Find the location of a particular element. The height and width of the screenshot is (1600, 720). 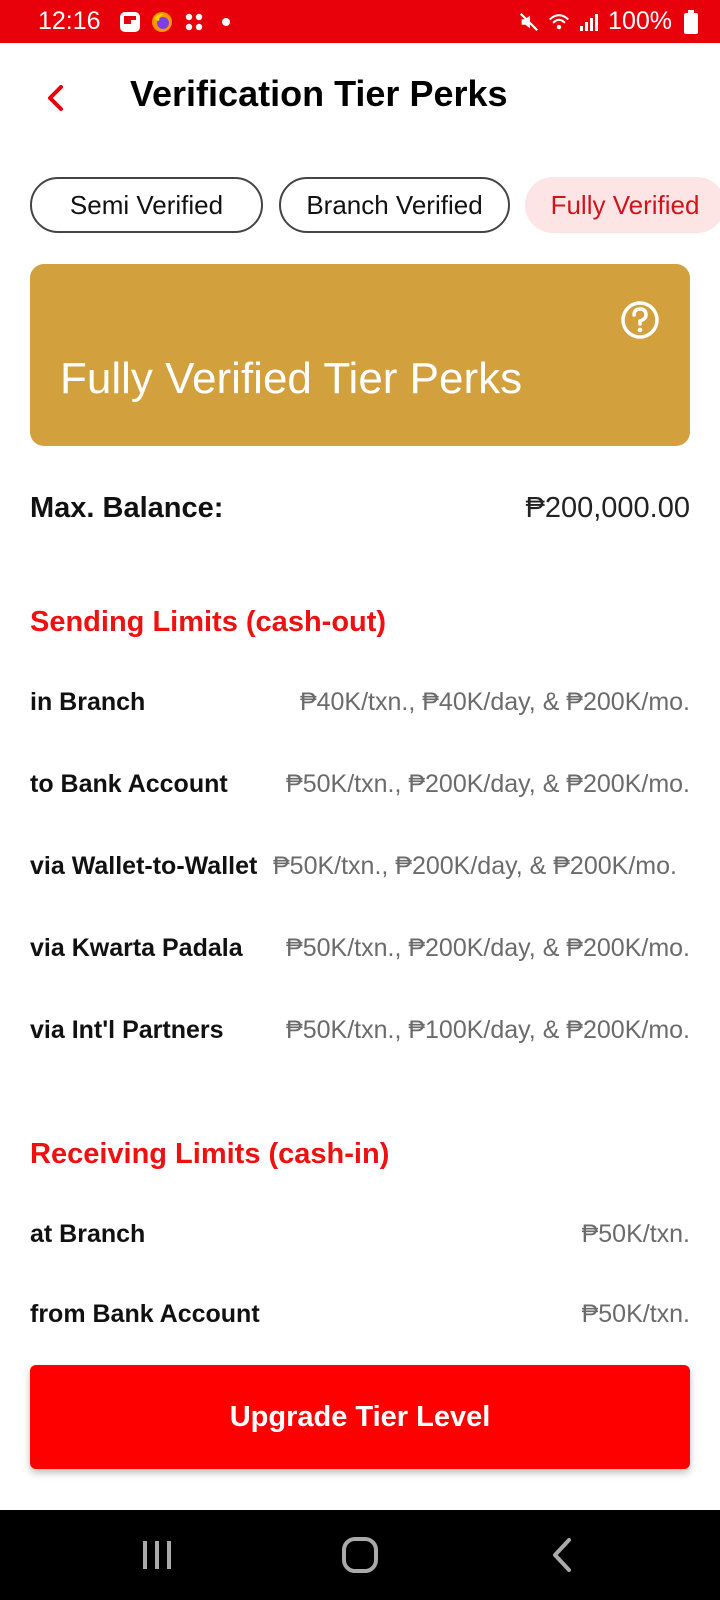

sending-limits-title: Sending Limits (cash-out) is located at coordinates (208, 622).